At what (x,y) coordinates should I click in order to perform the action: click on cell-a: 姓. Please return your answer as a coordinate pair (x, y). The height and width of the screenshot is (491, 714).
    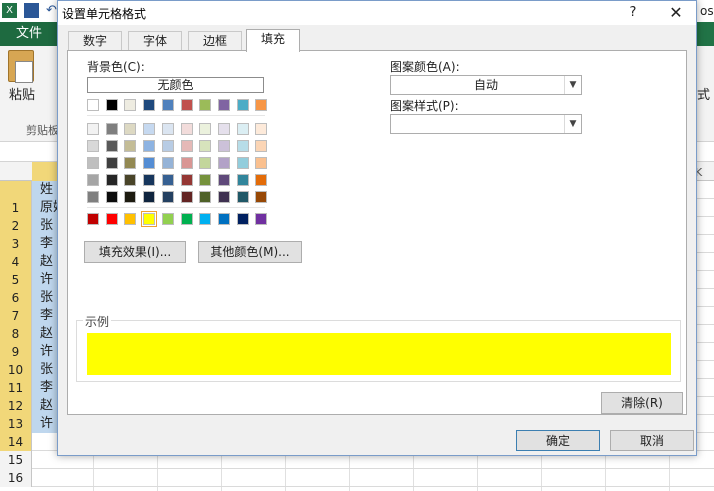
    Looking at the image, I should click on (45, 190).